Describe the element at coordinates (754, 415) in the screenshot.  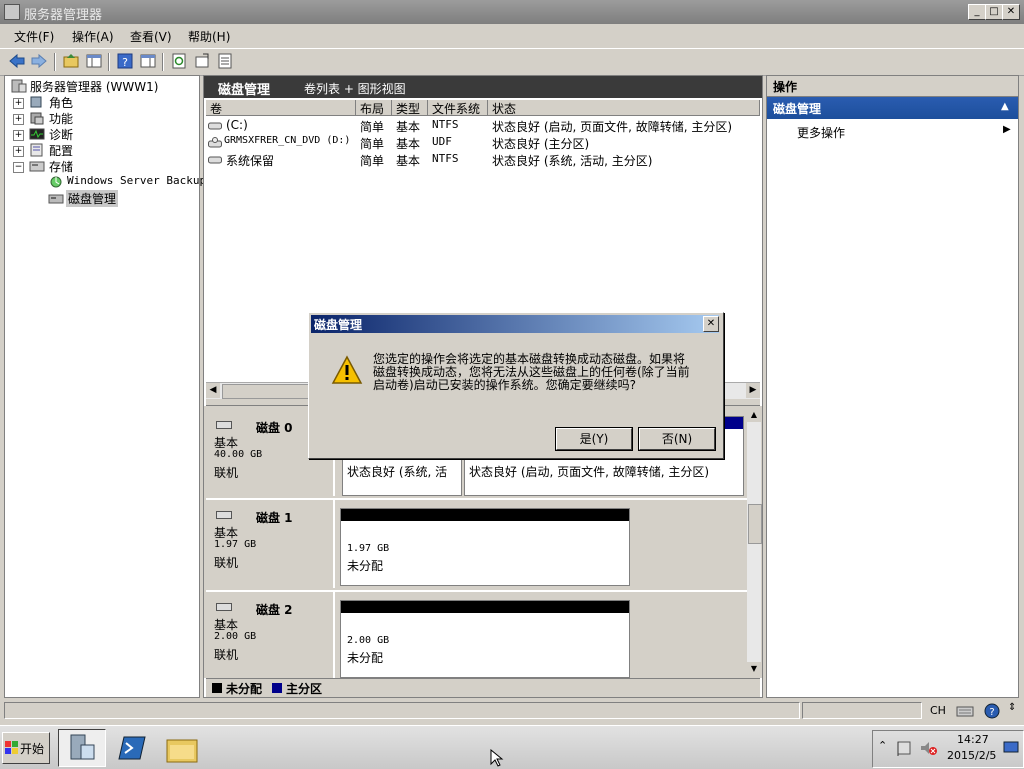
I see `scroll-up-icon: ▲` at that location.